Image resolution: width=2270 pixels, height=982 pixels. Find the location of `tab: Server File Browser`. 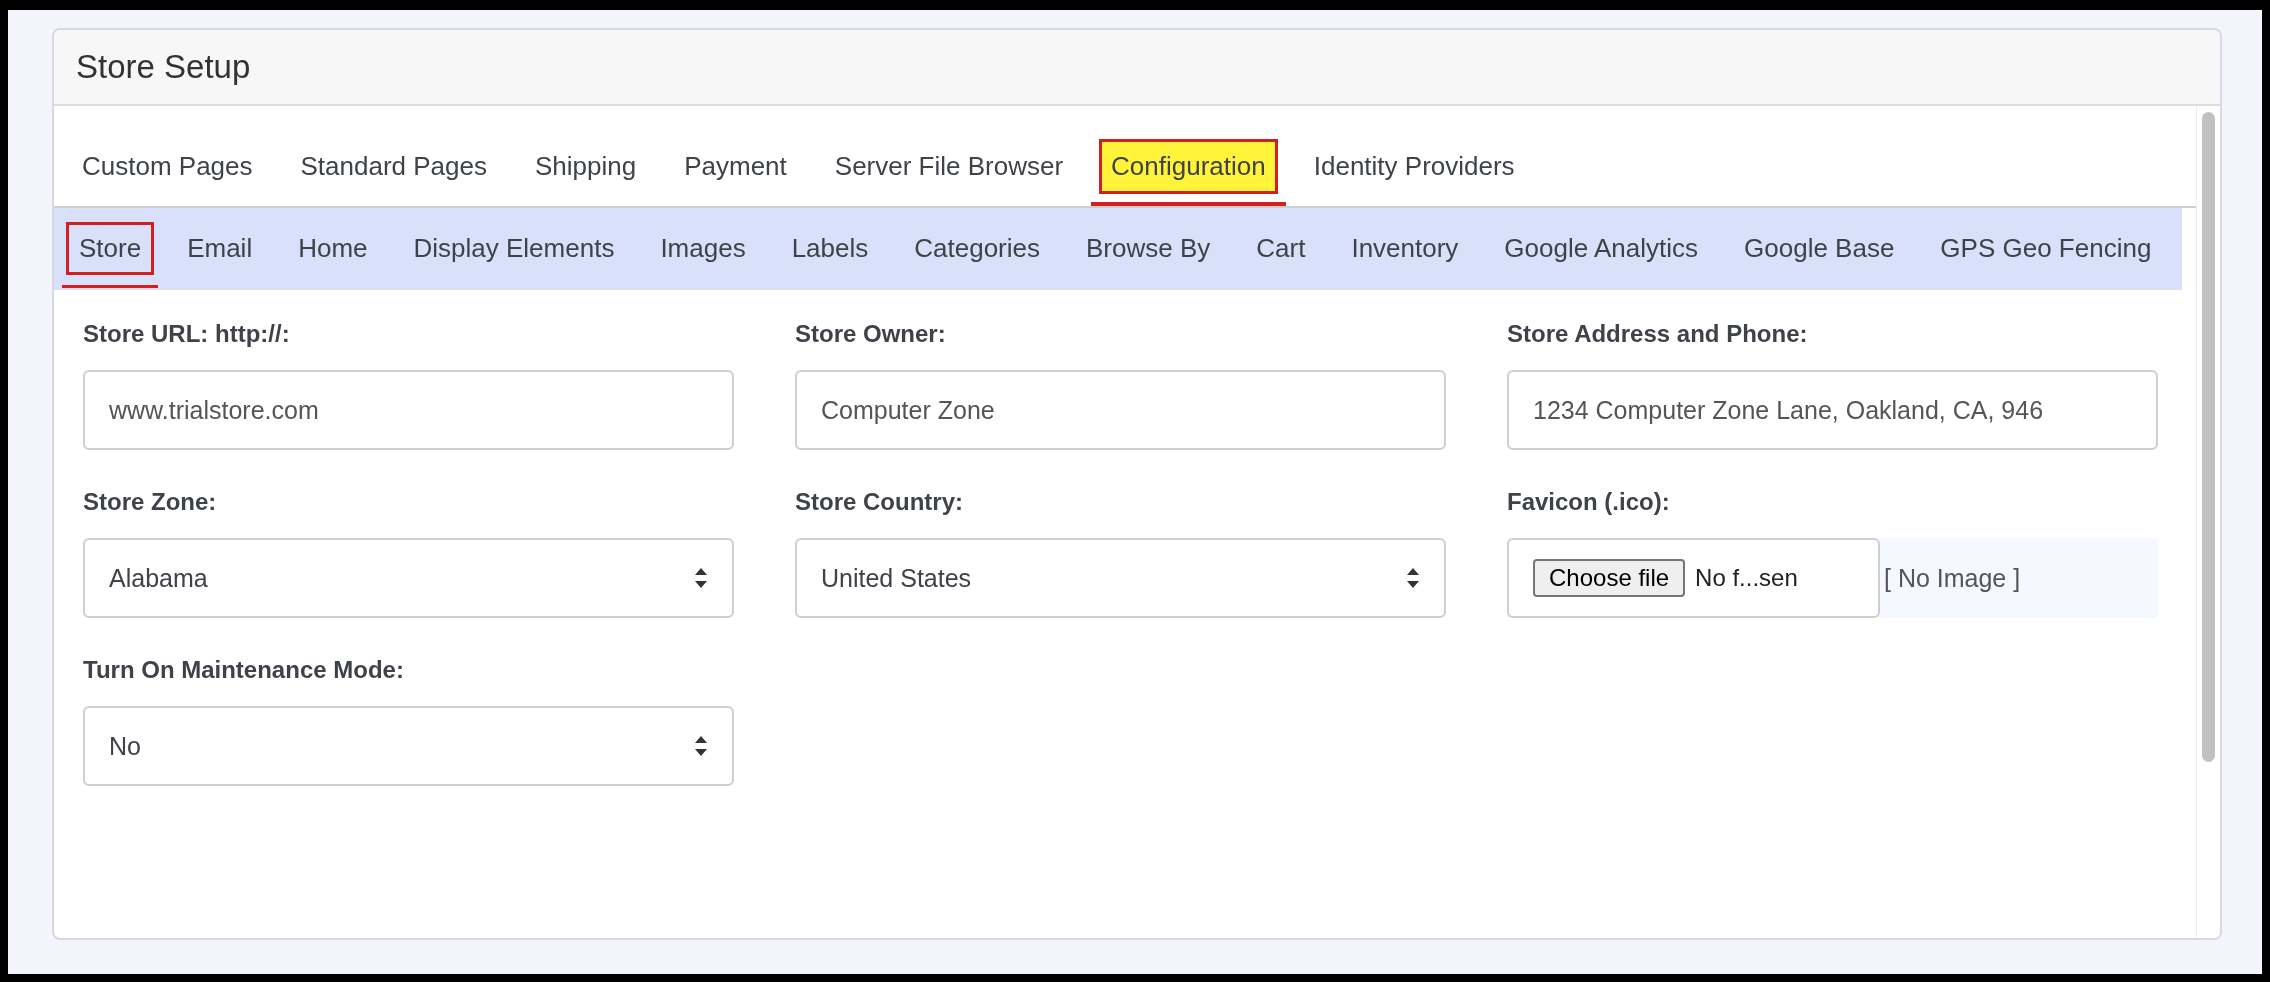

tab: Server File Browser is located at coordinates (949, 172).